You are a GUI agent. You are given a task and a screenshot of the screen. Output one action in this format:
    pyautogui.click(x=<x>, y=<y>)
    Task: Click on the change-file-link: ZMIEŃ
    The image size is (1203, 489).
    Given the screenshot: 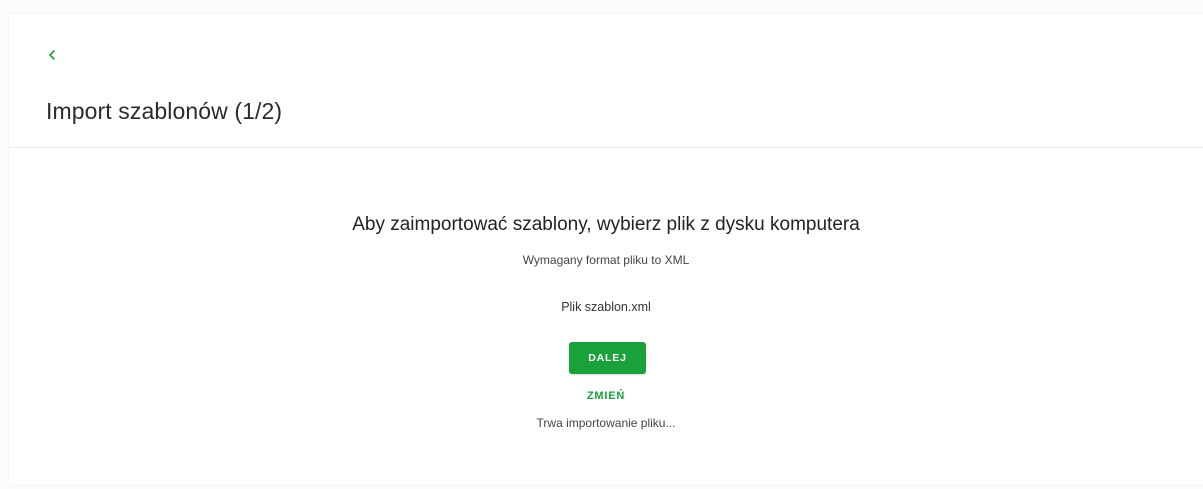 What is the action you would take?
    pyautogui.click(x=606, y=396)
    